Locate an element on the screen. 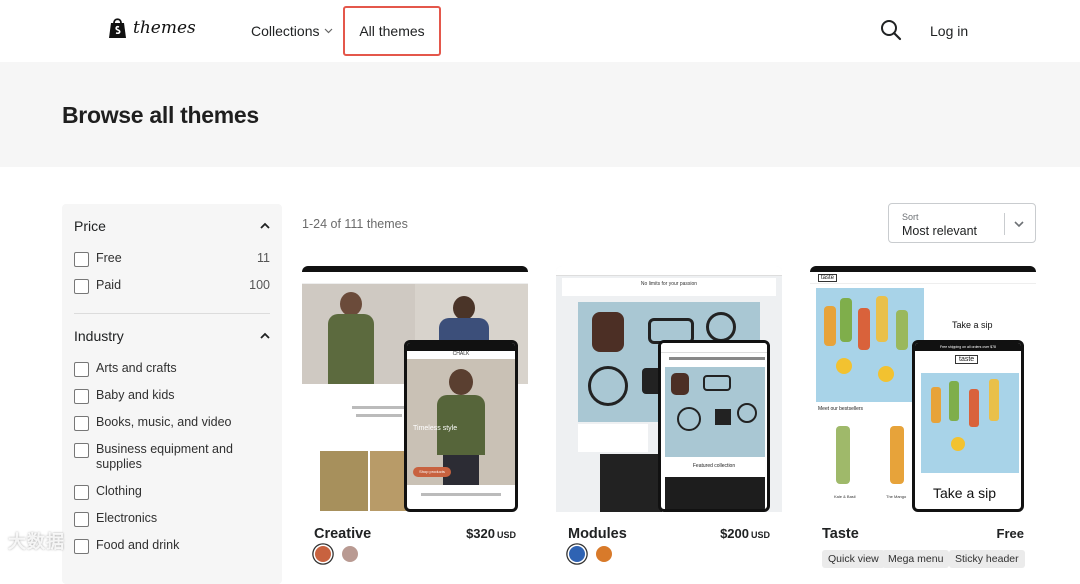  preview-footer-text: Featured collection is located at coordinates (714, 466).